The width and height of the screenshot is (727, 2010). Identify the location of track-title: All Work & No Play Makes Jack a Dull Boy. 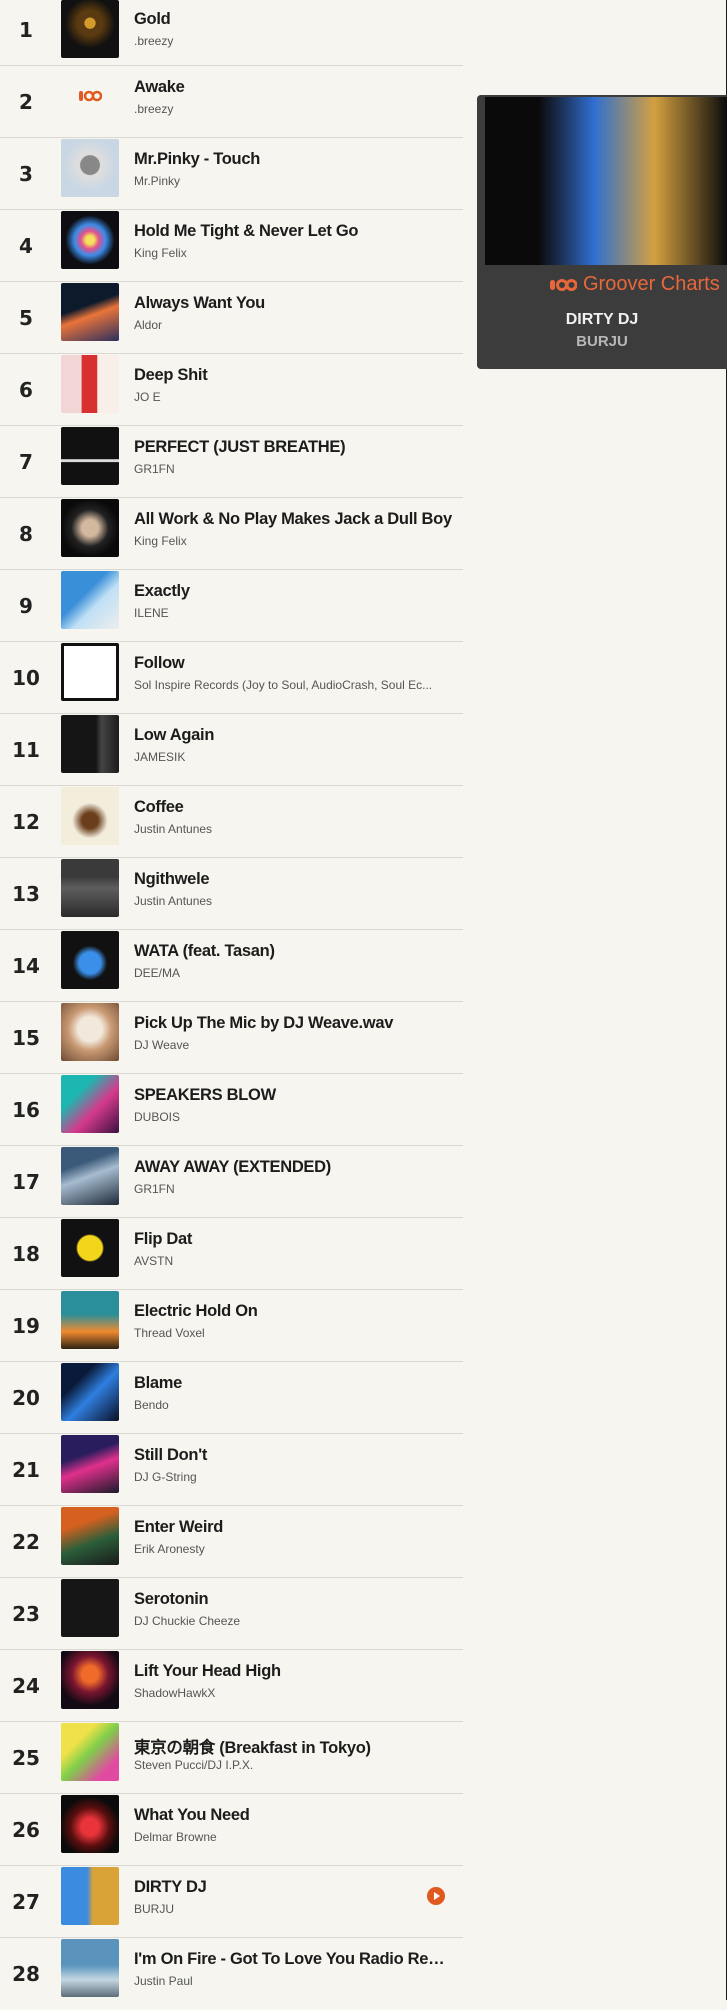
(293, 519).